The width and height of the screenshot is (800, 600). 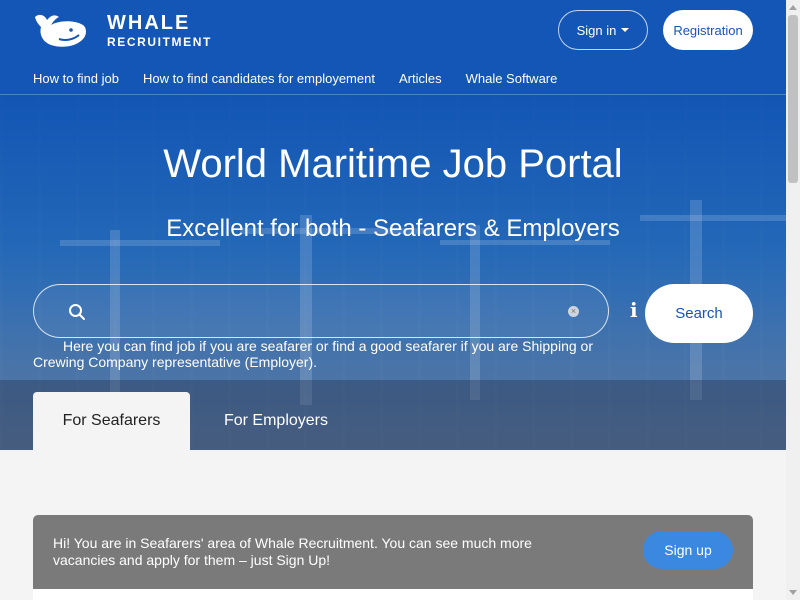 What do you see at coordinates (793, 300) in the screenshot?
I see `scrollbar` at bounding box center [793, 300].